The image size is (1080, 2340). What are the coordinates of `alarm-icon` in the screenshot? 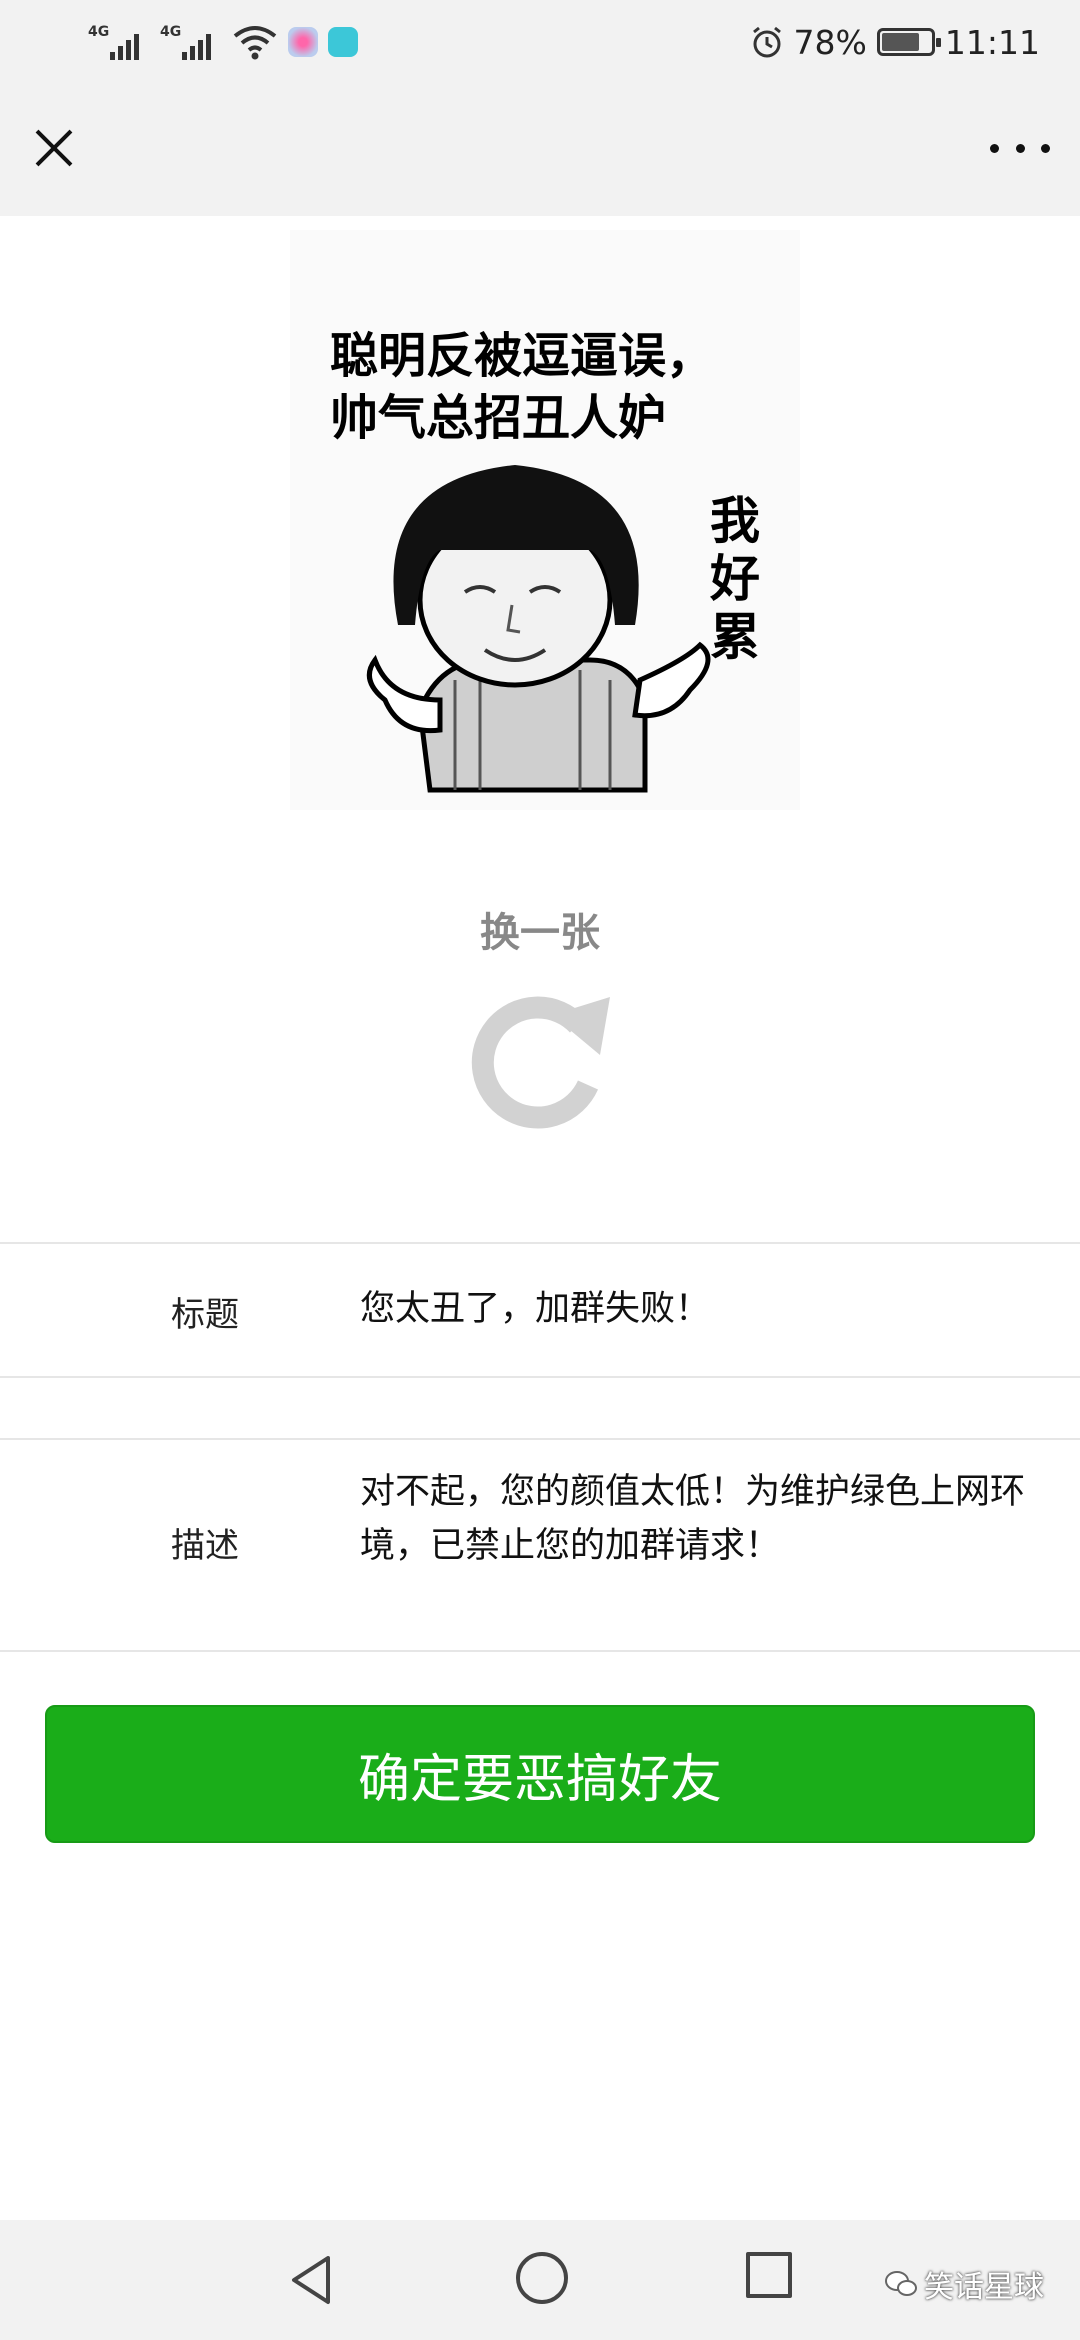 It's located at (766, 42).